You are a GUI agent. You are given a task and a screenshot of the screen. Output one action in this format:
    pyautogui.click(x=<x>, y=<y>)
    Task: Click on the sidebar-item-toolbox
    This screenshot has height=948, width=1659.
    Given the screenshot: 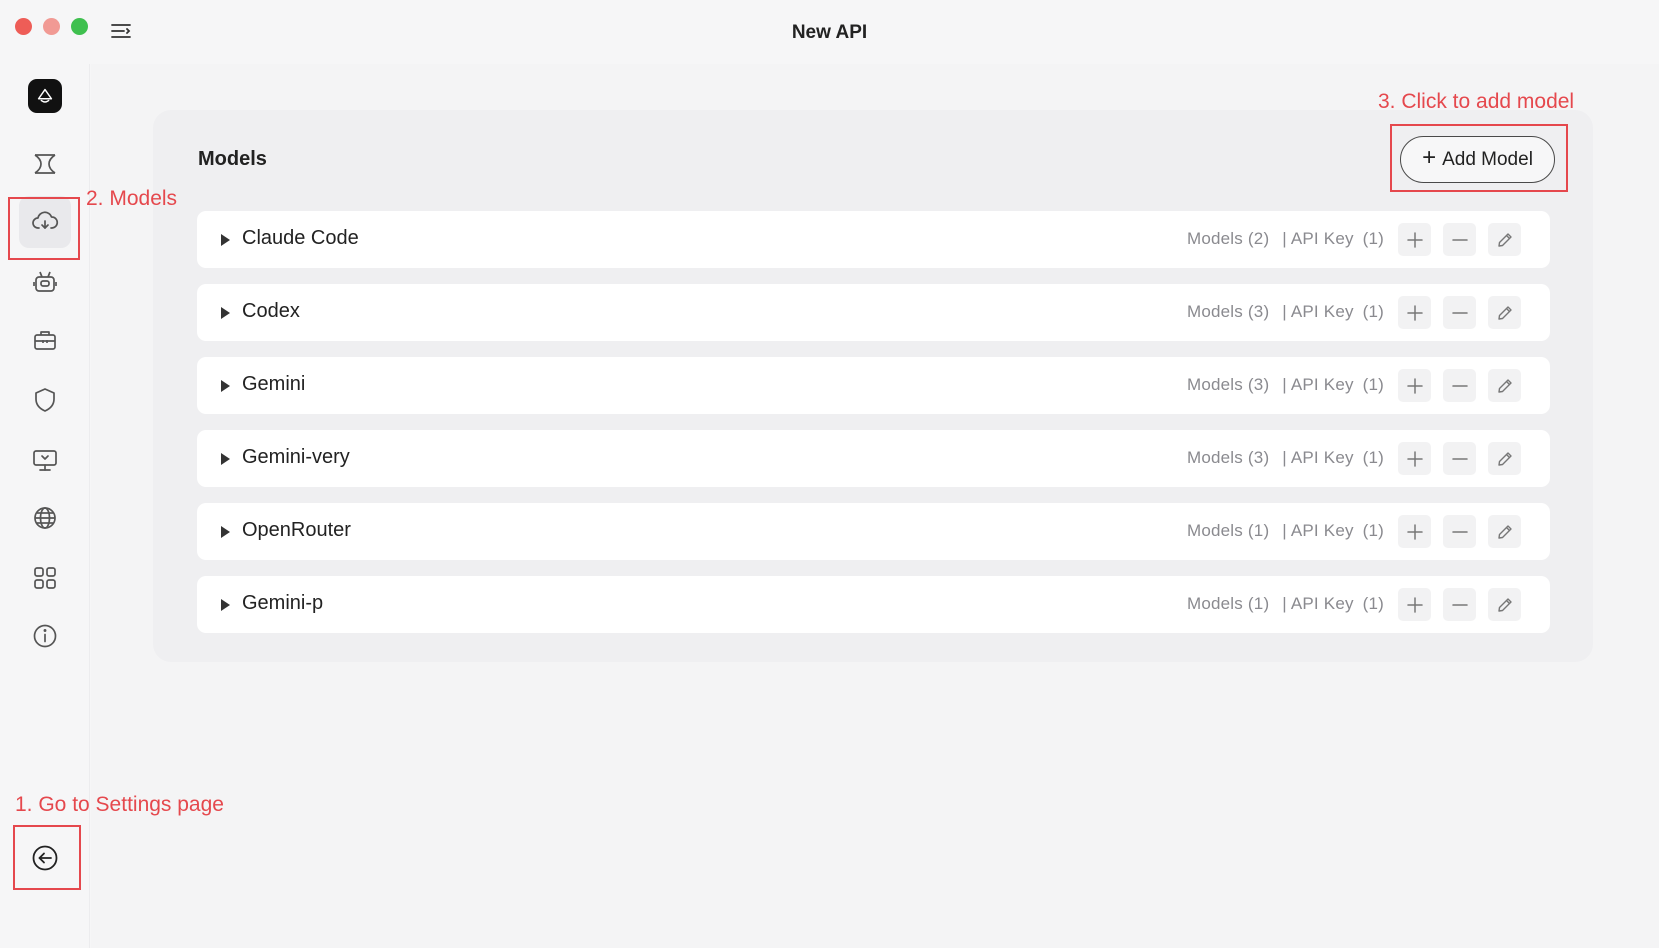 What is the action you would take?
    pyautogui.click(x=45, y=340)
    